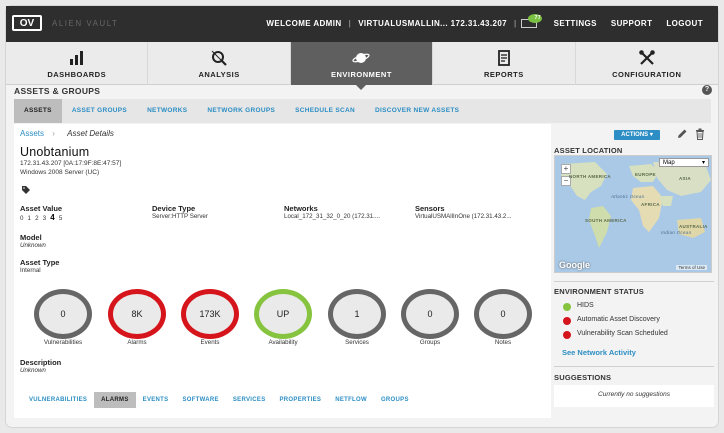  I want to click on alienvault-logo: OV, so click(27, 23).